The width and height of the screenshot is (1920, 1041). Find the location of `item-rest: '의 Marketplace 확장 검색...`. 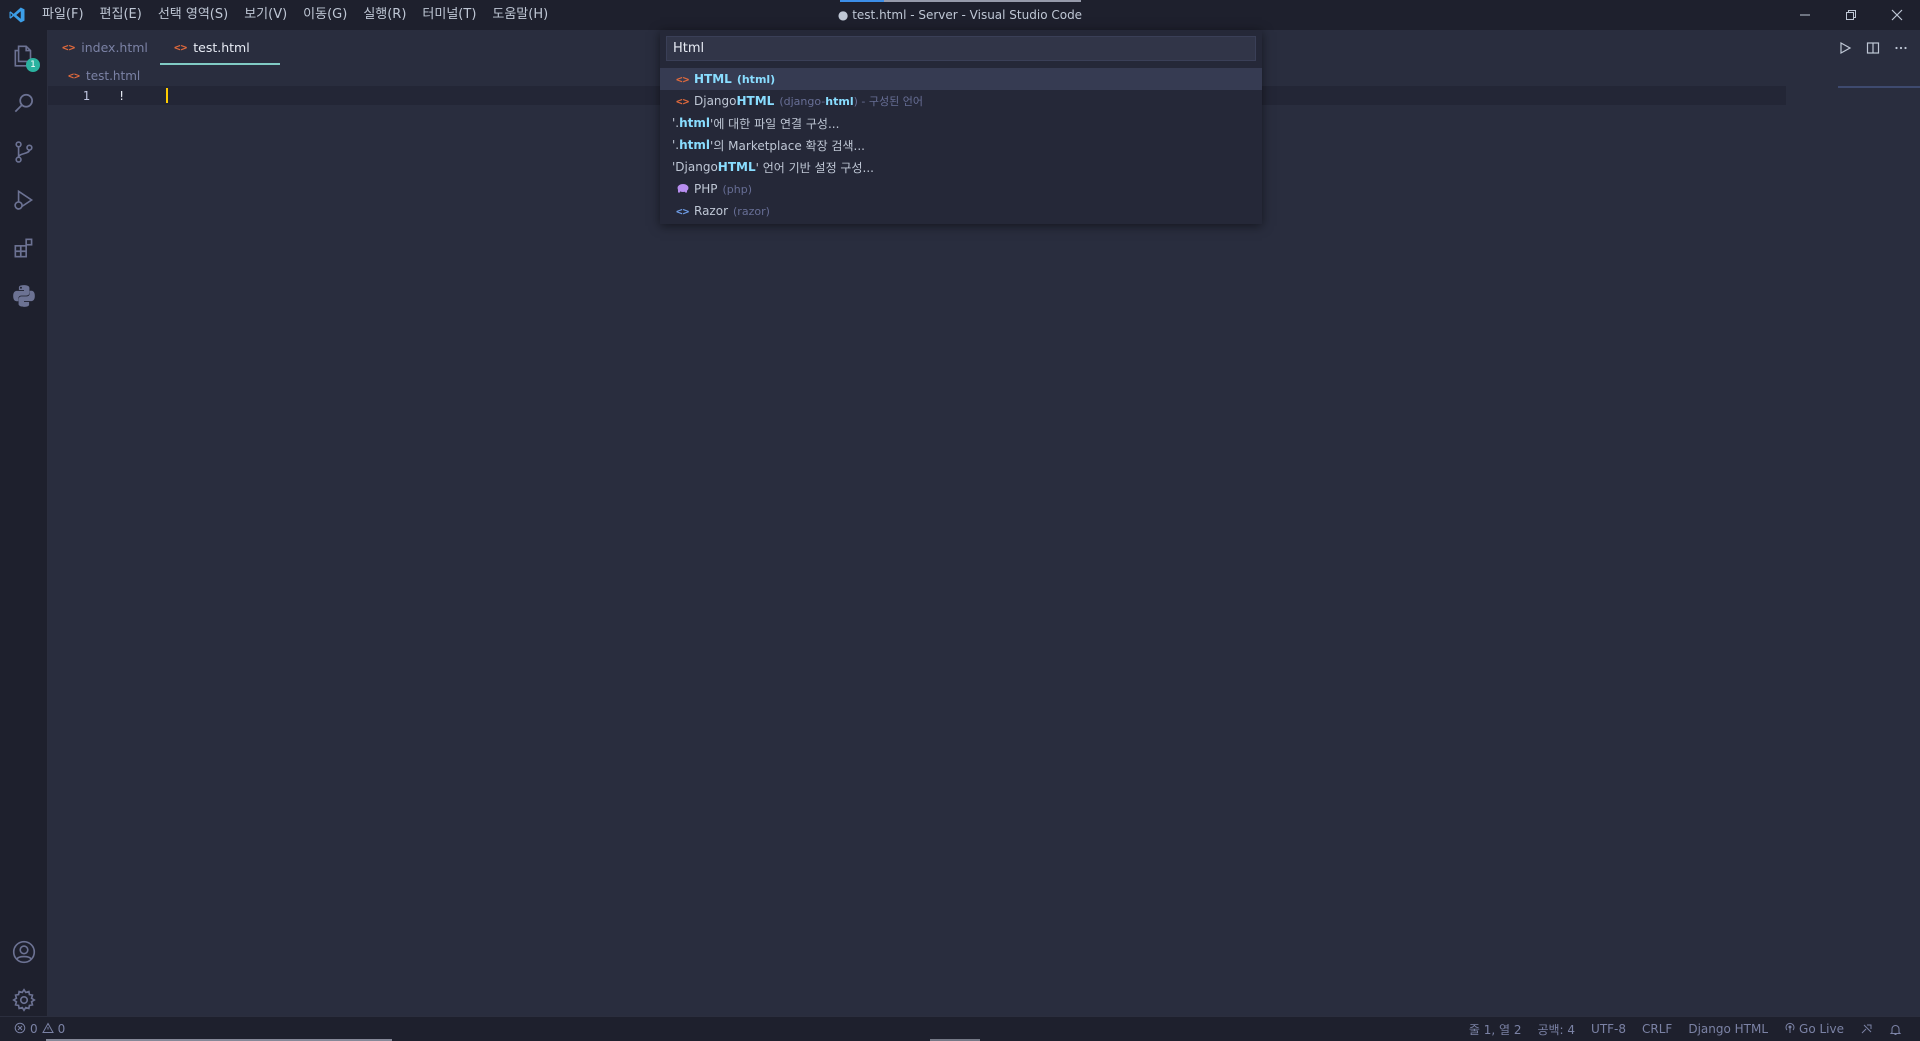

item-rest: '의 Marketplace 확장 검색... is located at coordinates (787, 145).